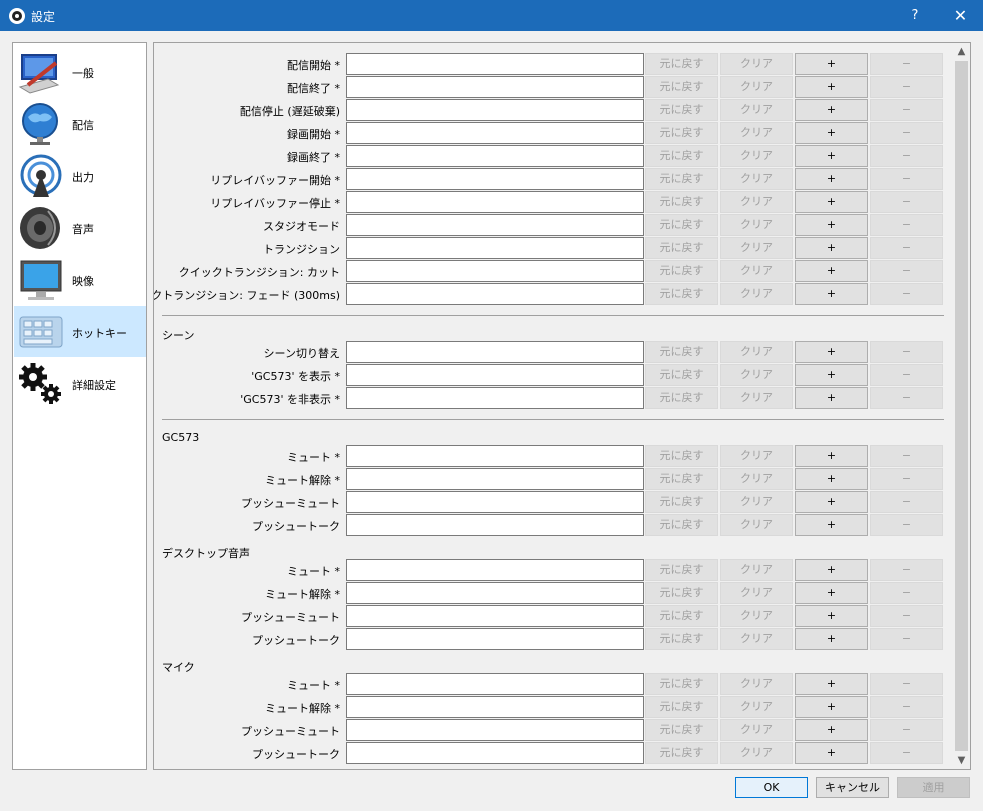 The image size is (983, 811). What do you see at coordinates (80, 279) in the screenshot?
I see `sidebar-item-video: 映像` at bounding box center [80, 279].